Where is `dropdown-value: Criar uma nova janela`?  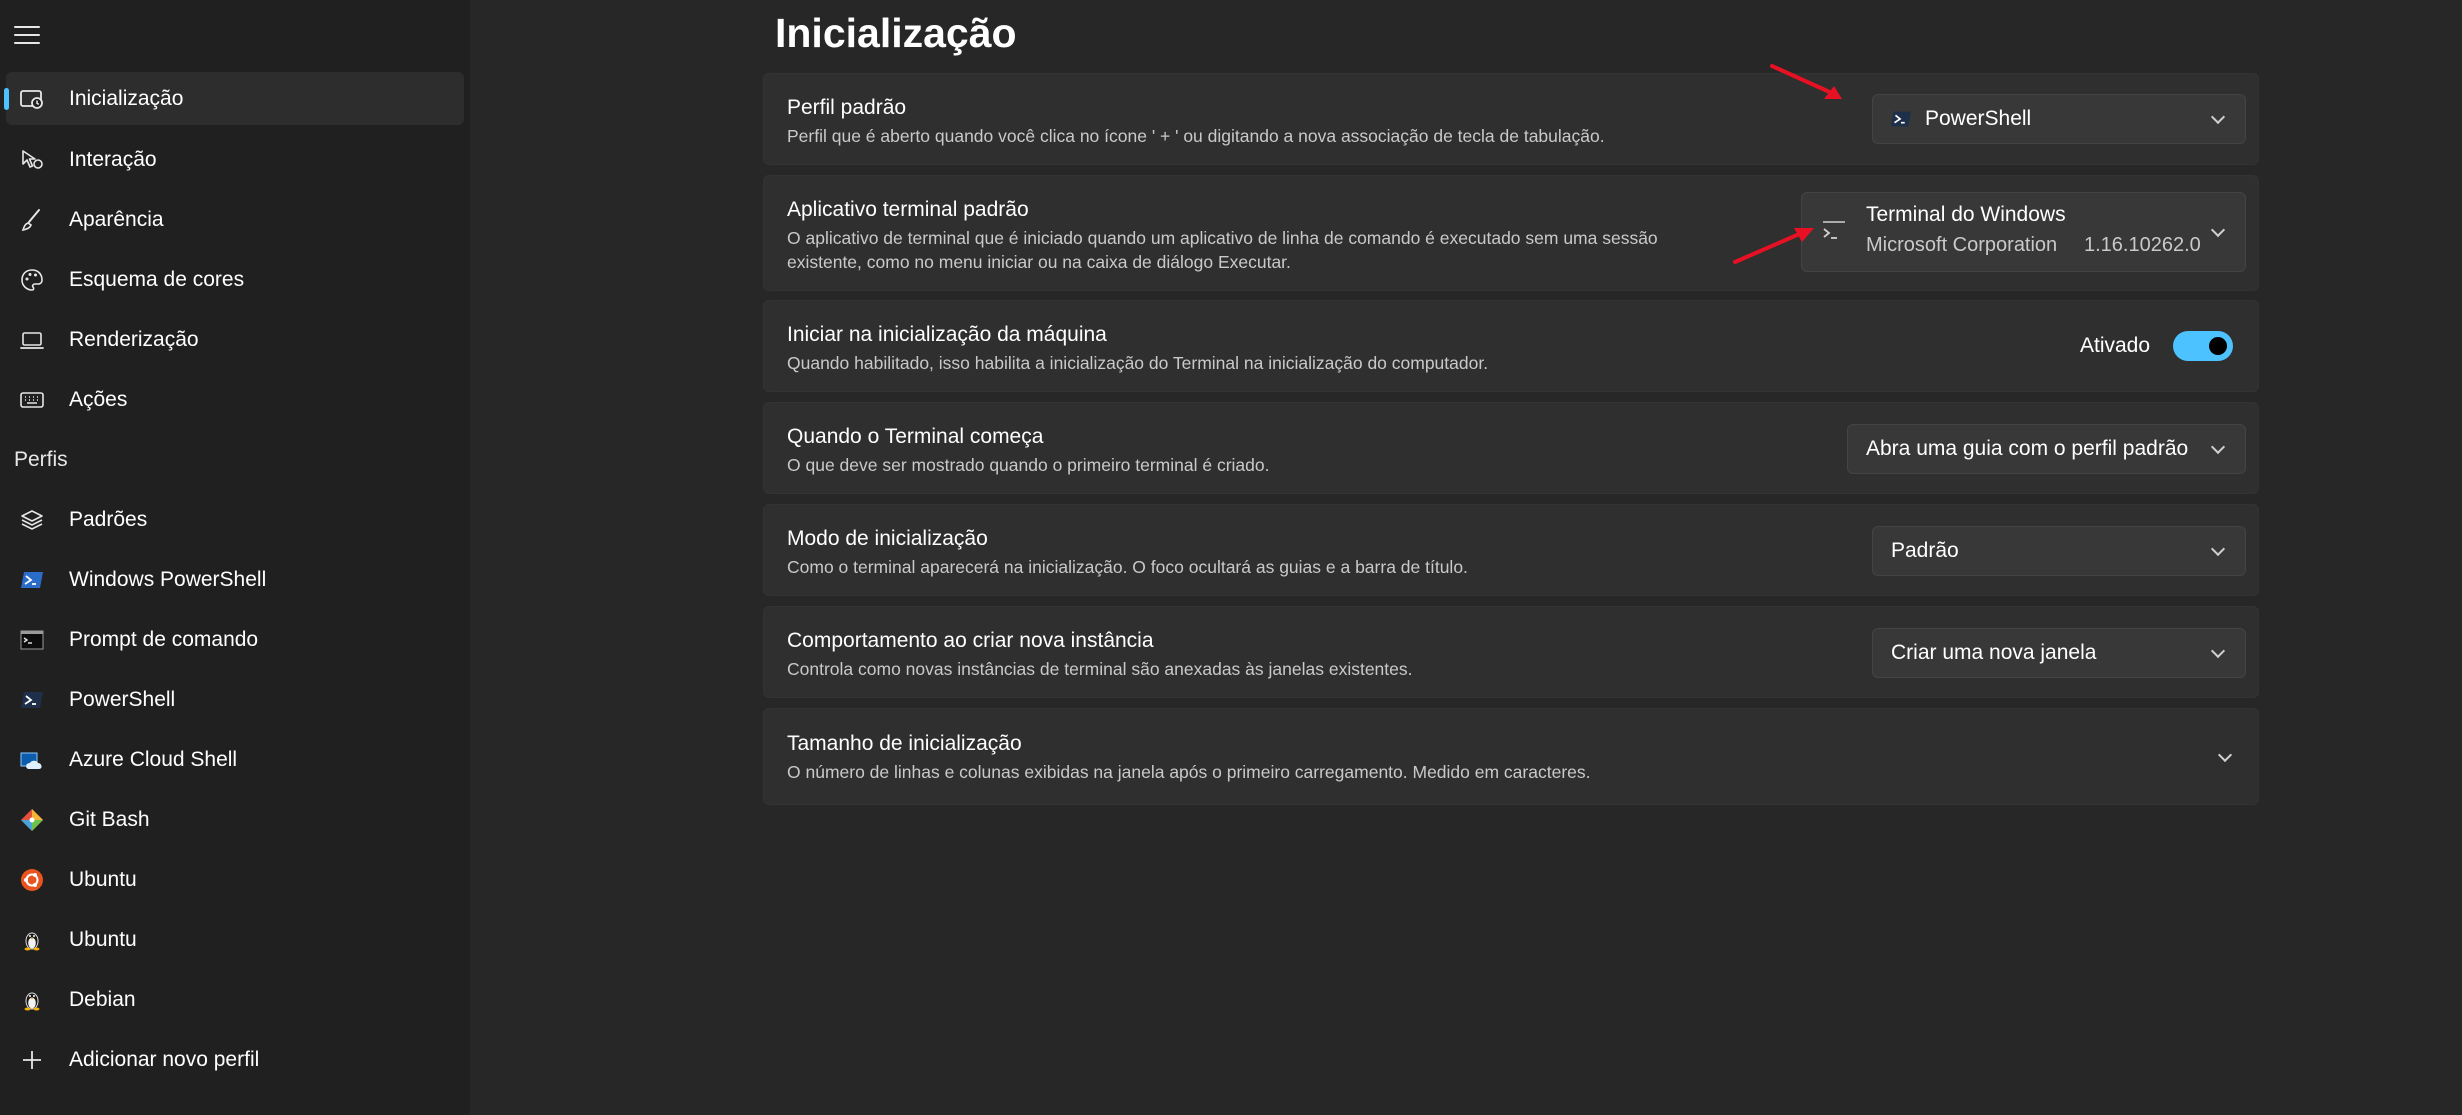 dropdown-value: Criar uma nova janela is located at coordinates (1994, 652).